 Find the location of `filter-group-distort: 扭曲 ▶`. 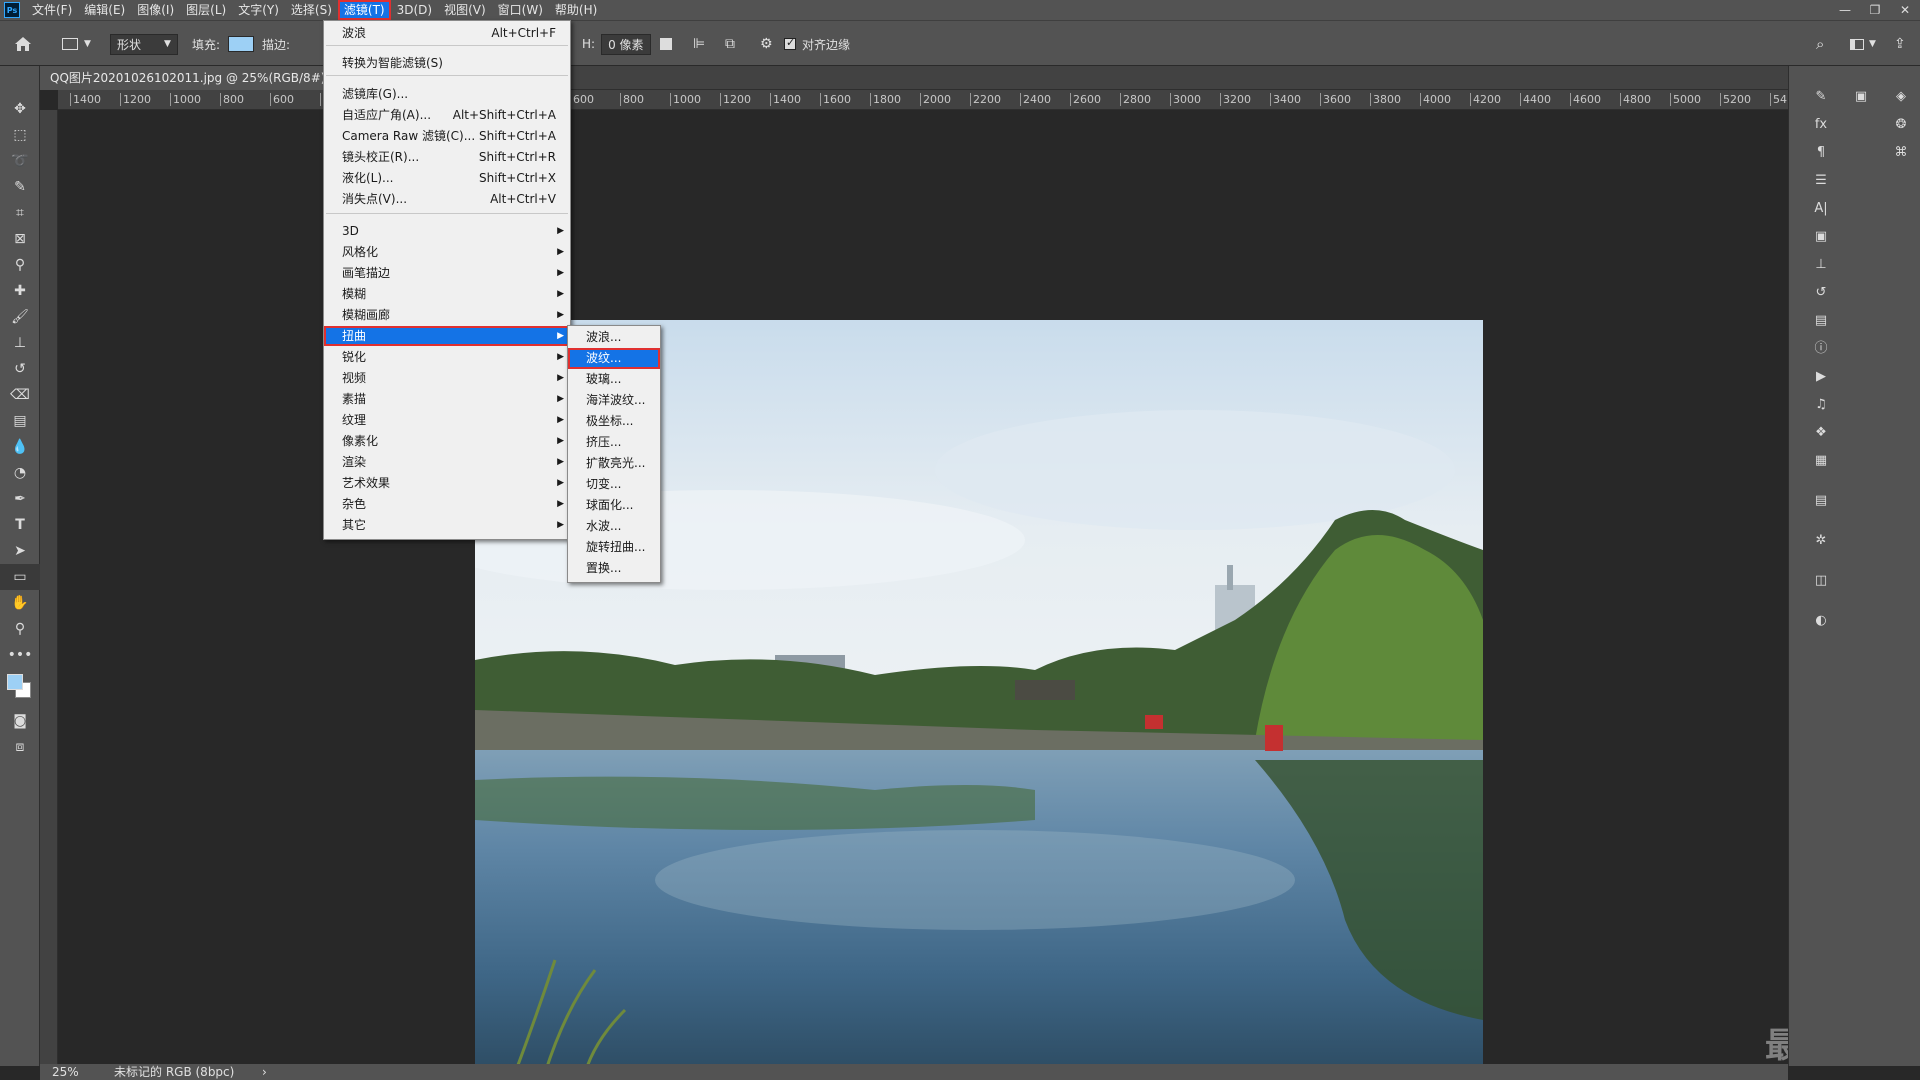

filter-group-distort: 扭曲 ▶ is located at coordinates (447, 336).